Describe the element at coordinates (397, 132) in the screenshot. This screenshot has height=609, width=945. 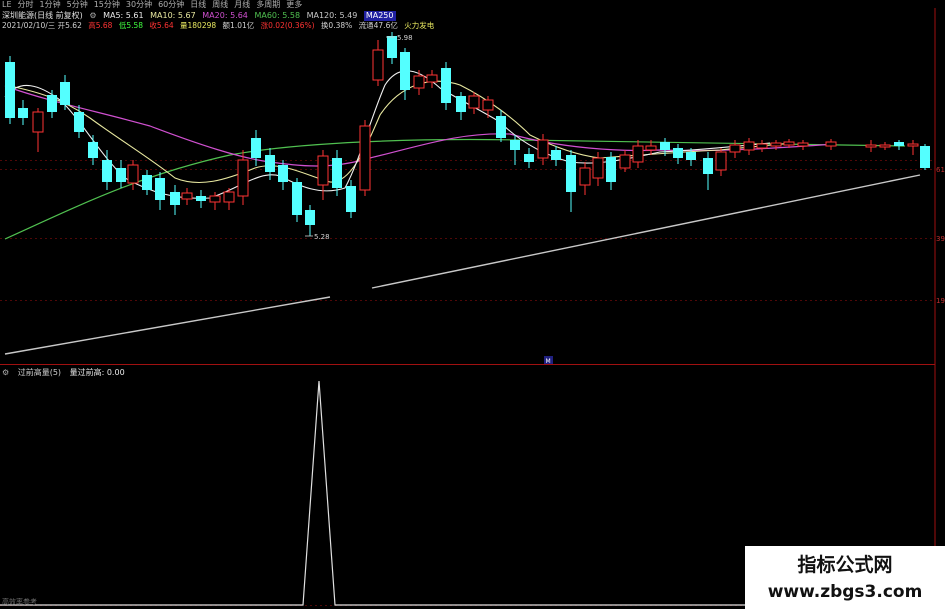
I see `ma10-line` at that location.